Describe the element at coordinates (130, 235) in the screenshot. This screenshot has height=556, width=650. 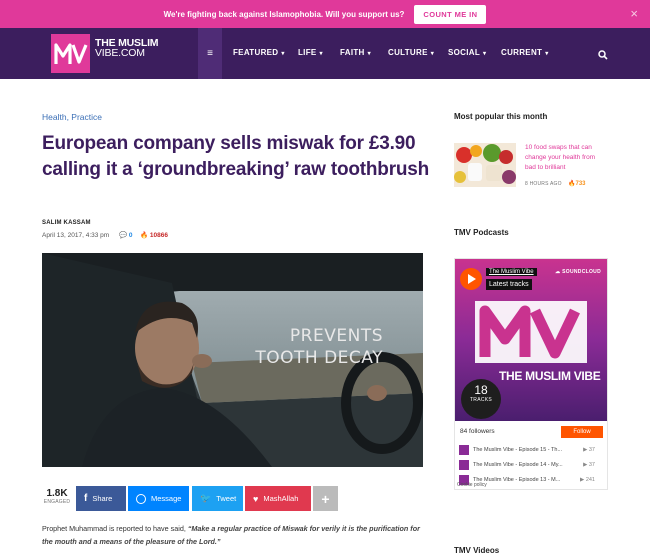
I see `comment-count-value: 0` at that location.